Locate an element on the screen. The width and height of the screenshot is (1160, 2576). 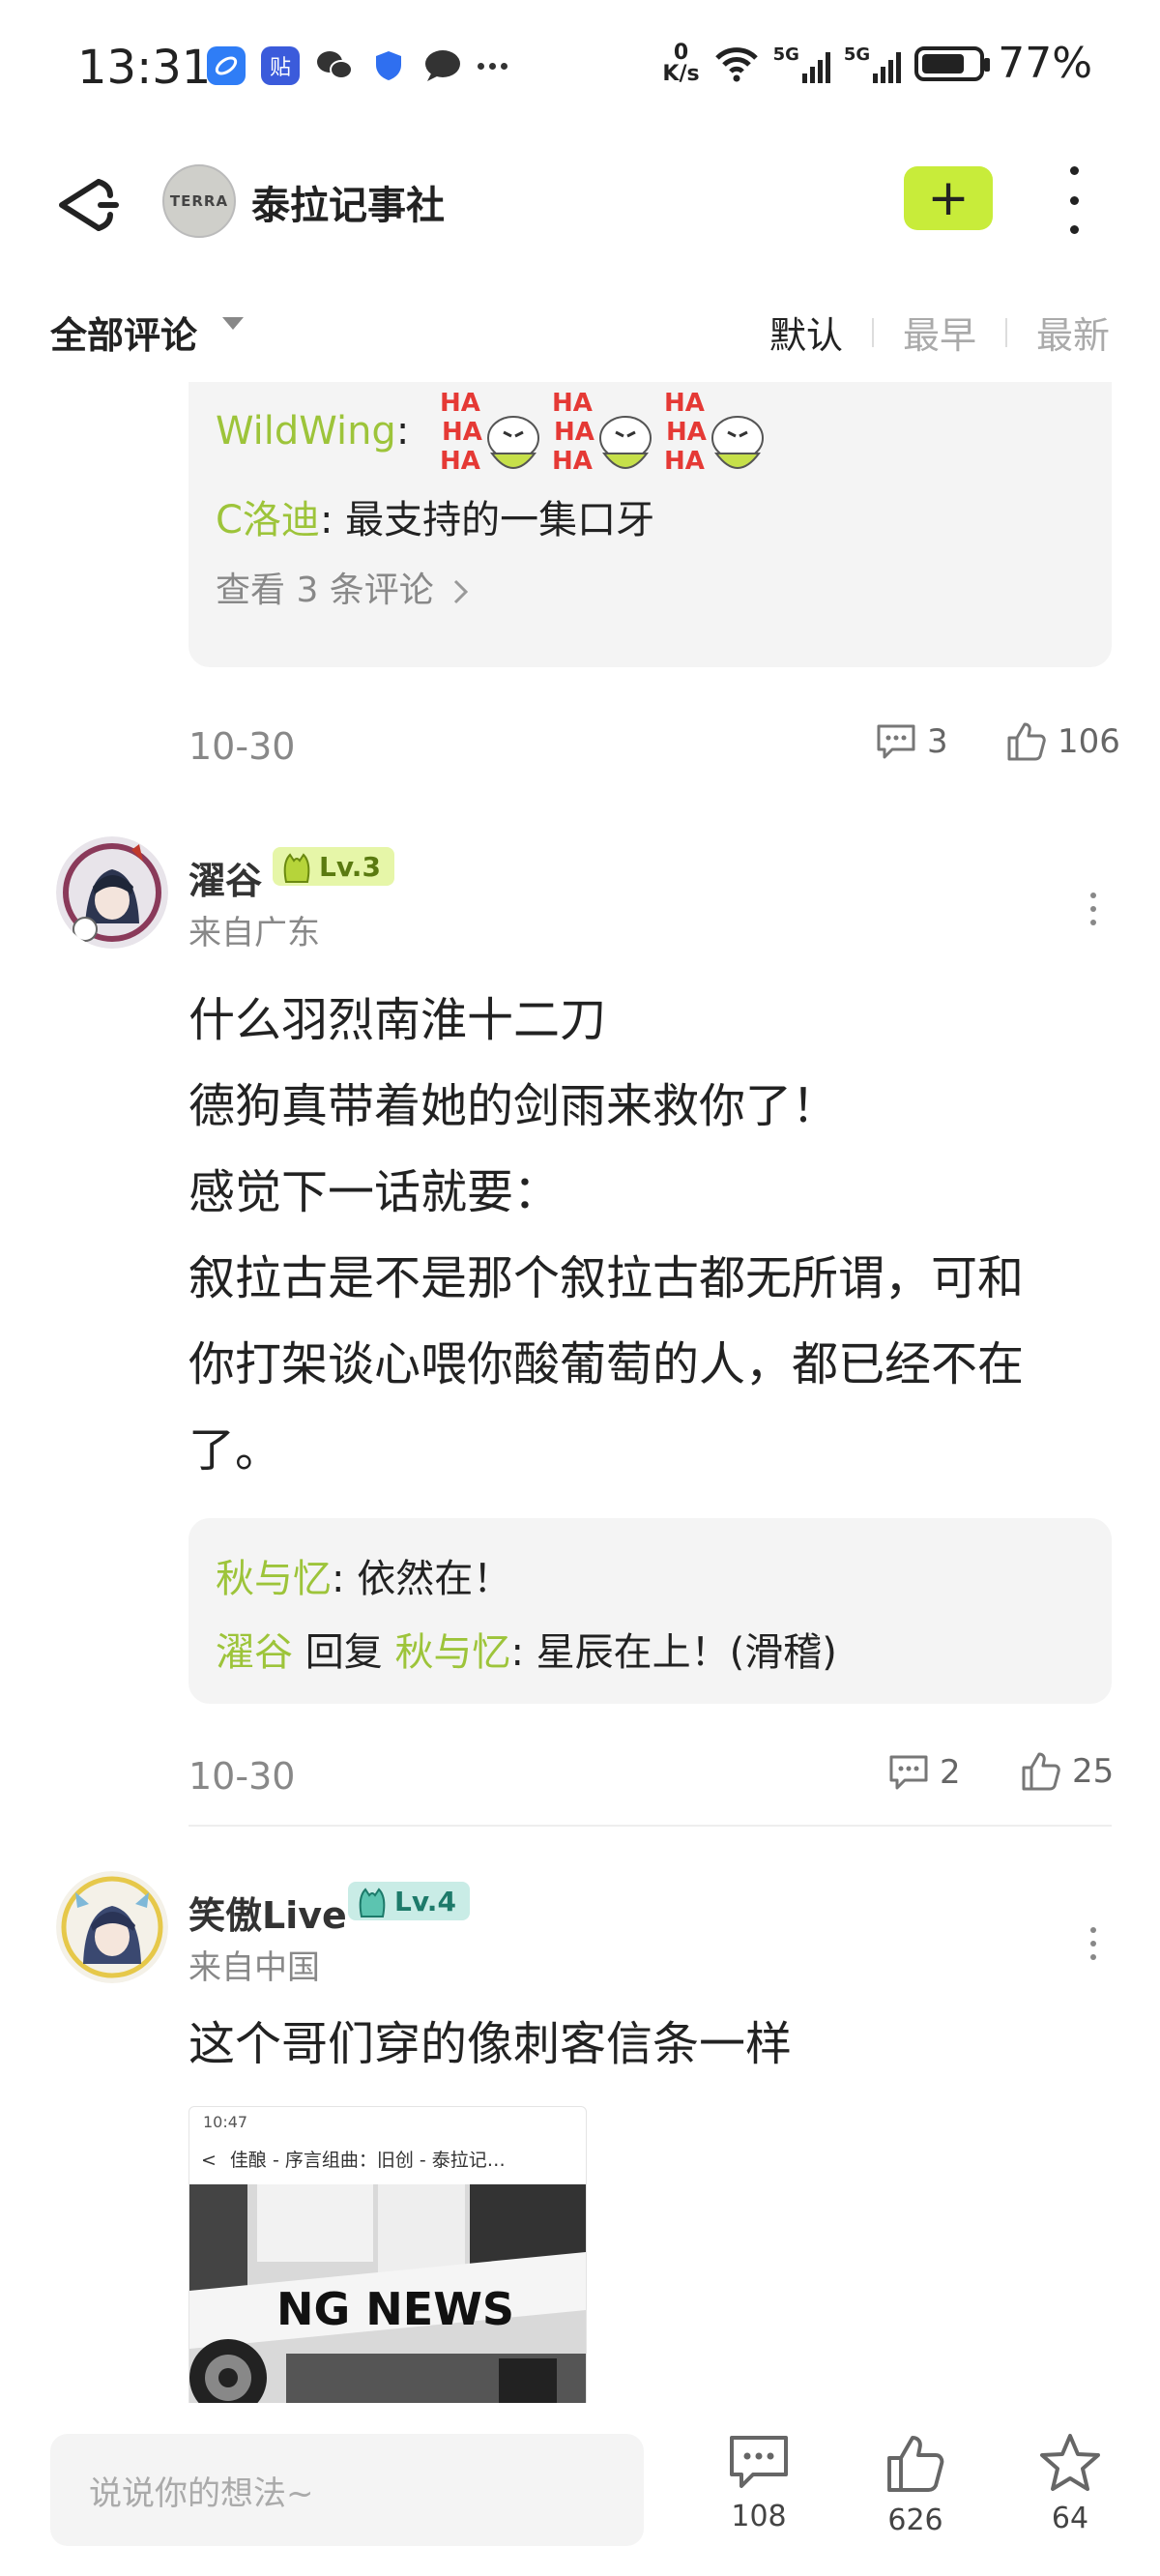
like-button: 25 is located at coordinates (1067, 1771).